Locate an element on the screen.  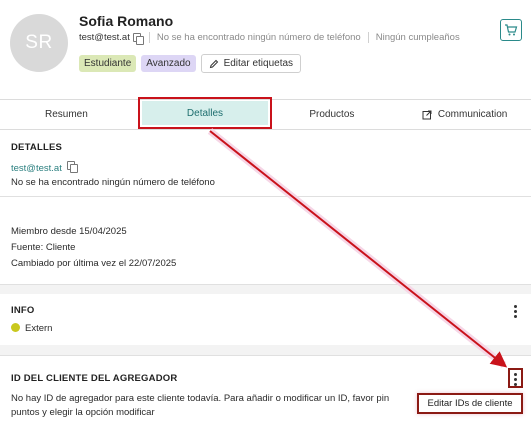
details-heading: DETALLES is located at coordinates (37, 147).